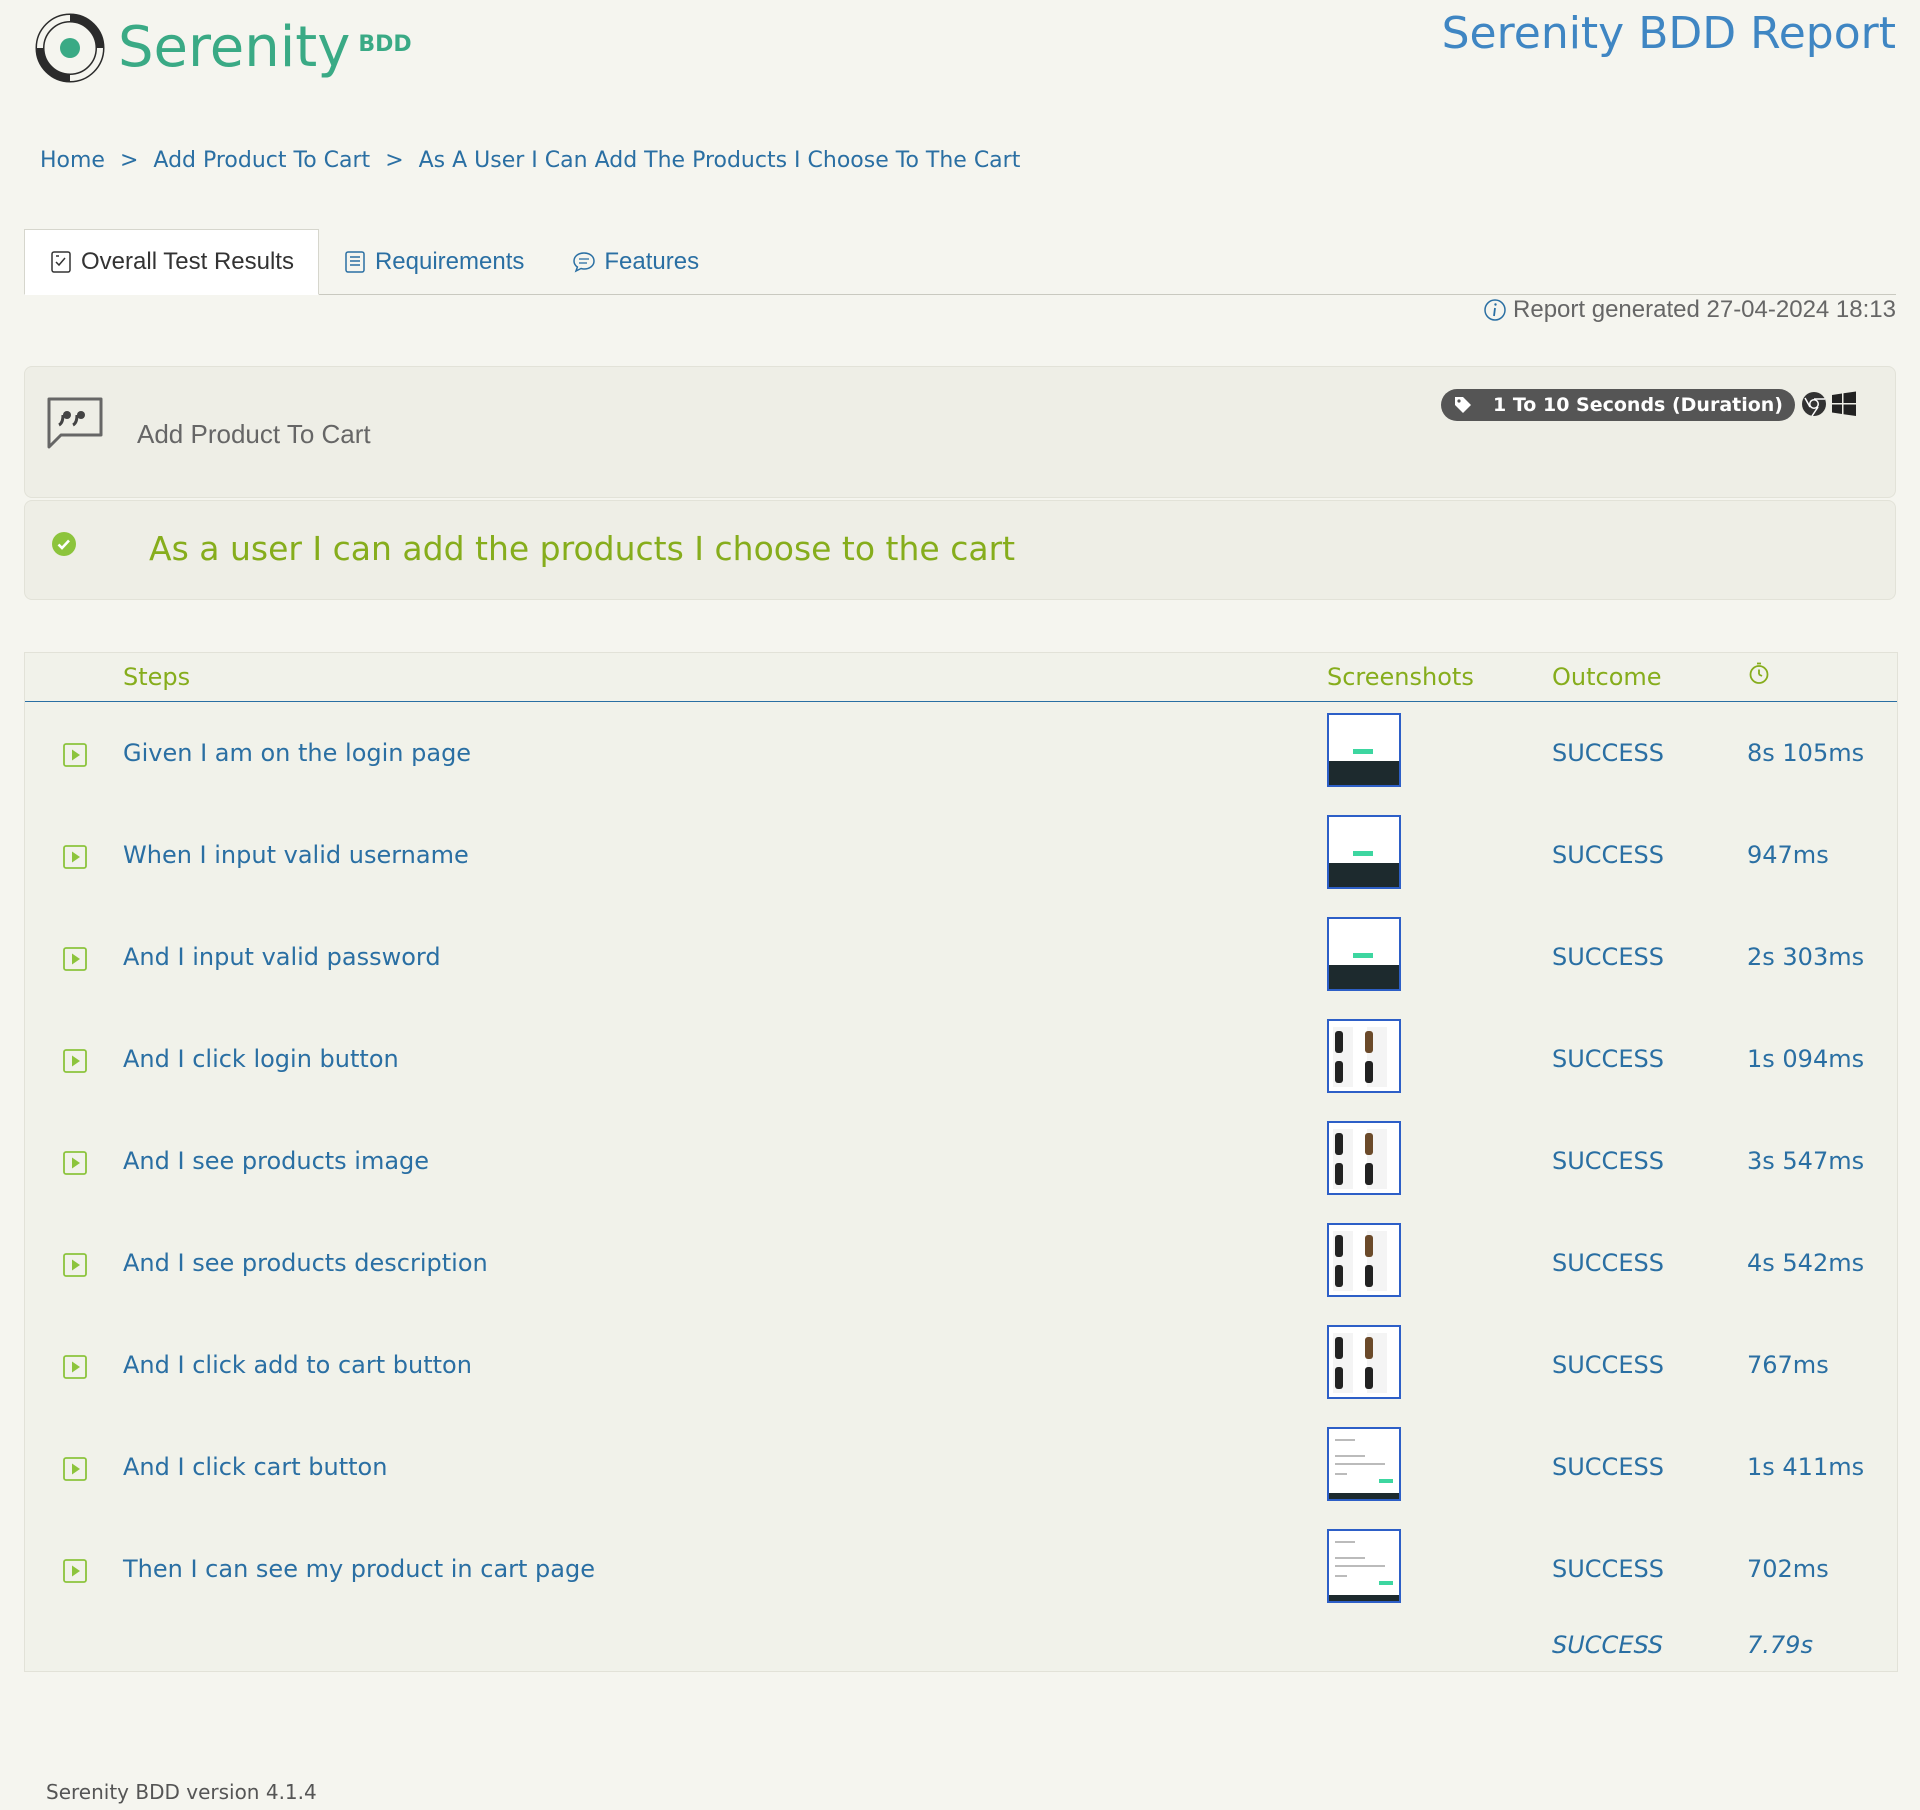 The height and width of the screenshot is (1810, 1920). Describe the element at coordinates (1463, 405) in the screenshot. I see `tag-icon` at that location.